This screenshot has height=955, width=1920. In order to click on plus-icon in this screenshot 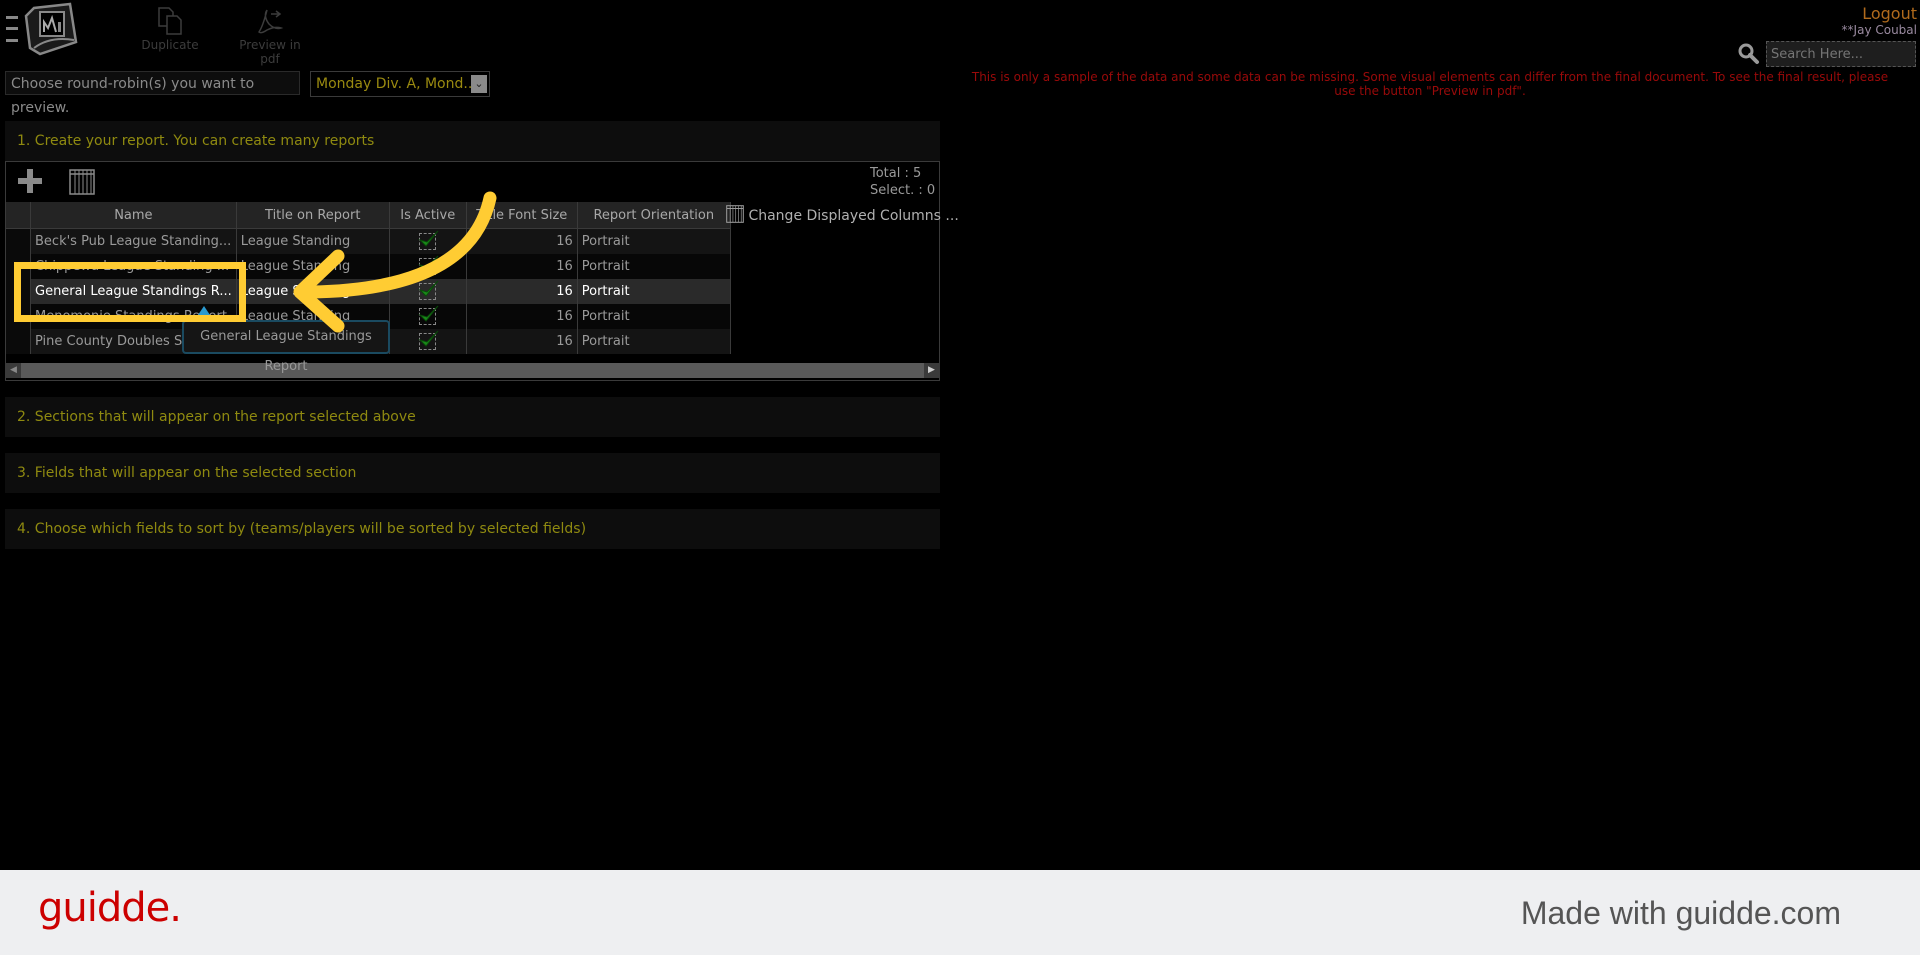, I will do `click(30, 181)`.